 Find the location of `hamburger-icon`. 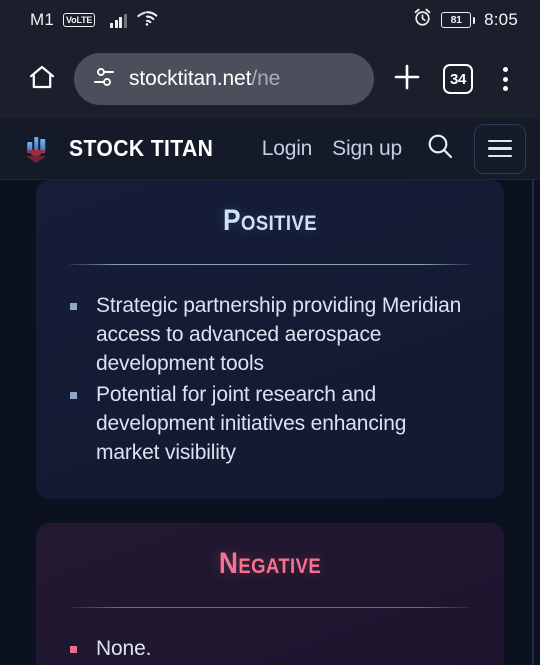

hamburger-icon is located at coordinates (500, 141).